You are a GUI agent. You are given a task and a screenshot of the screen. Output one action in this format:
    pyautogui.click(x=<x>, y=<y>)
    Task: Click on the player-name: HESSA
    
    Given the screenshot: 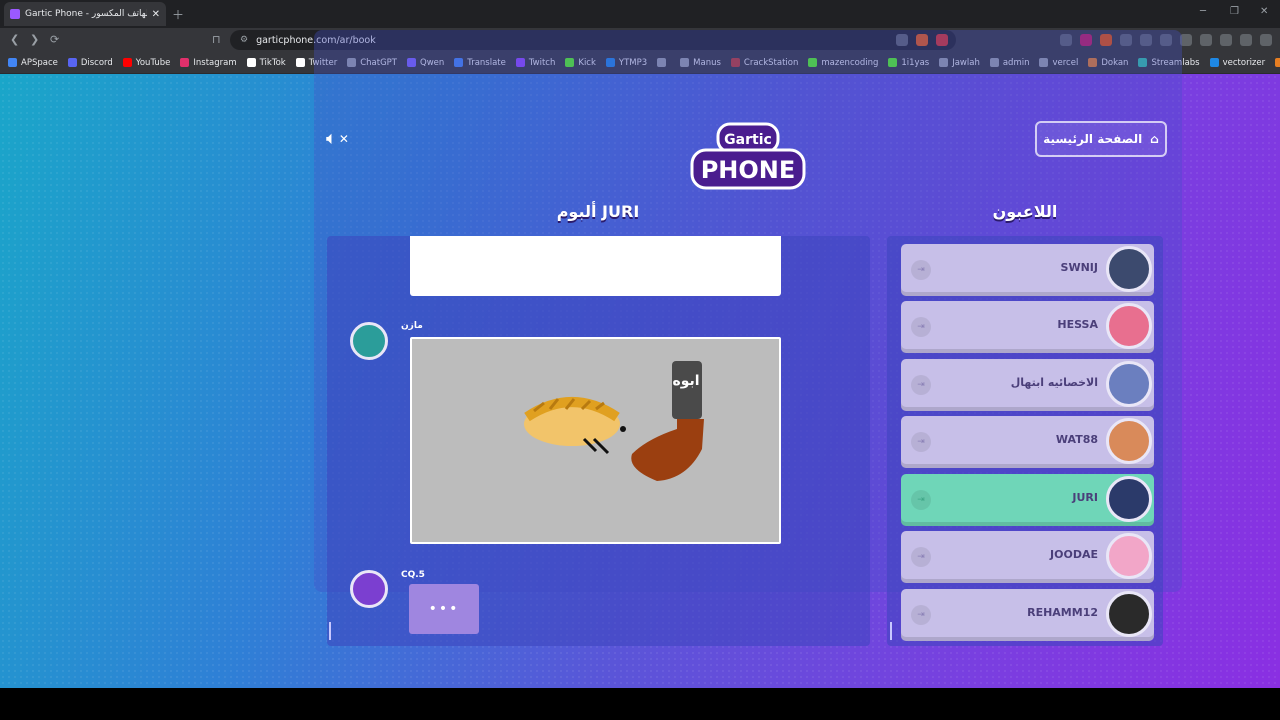 What is the action you would take?
    pyautogui.click(x=1077, y=324)
    